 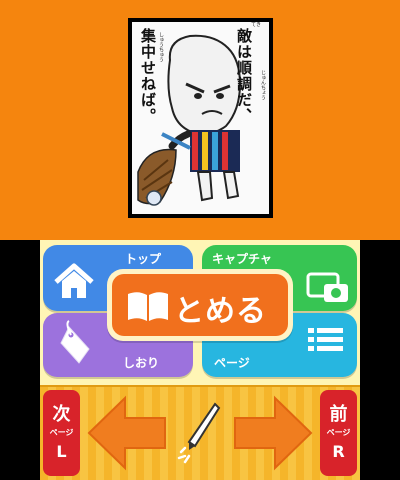 I want to click on capture-label: キャプチャ, so click(x=242, y=259).